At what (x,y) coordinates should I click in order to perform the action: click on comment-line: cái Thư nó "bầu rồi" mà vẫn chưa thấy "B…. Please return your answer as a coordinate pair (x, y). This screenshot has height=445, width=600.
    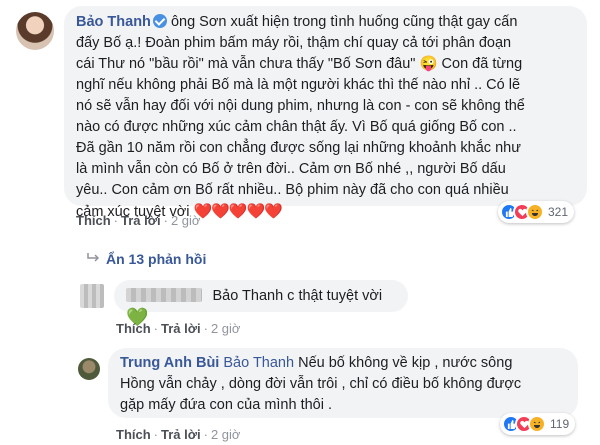
    Looking at the image, I should click on (299, 64).